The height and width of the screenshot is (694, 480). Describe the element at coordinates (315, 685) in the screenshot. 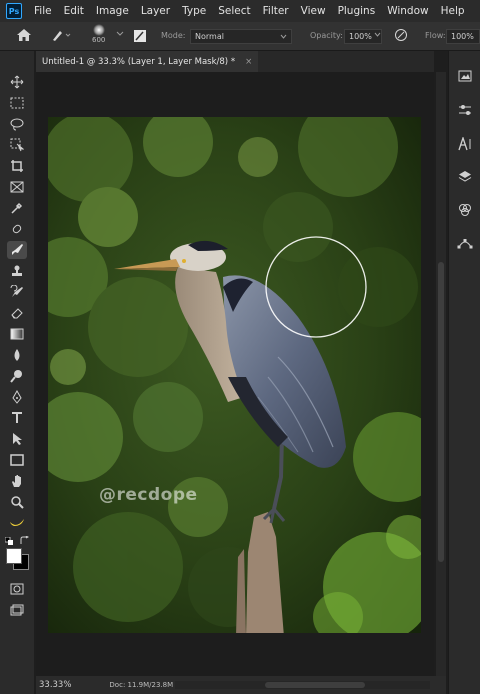

I see `horizontal-scrollbar-thumb` at that location.